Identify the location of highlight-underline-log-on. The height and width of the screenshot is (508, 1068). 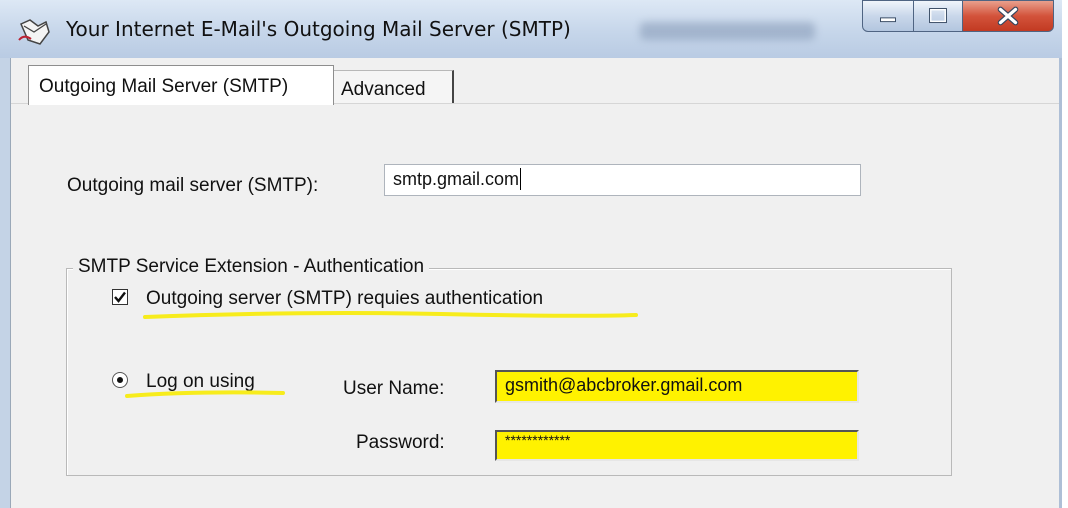
(205, 394).